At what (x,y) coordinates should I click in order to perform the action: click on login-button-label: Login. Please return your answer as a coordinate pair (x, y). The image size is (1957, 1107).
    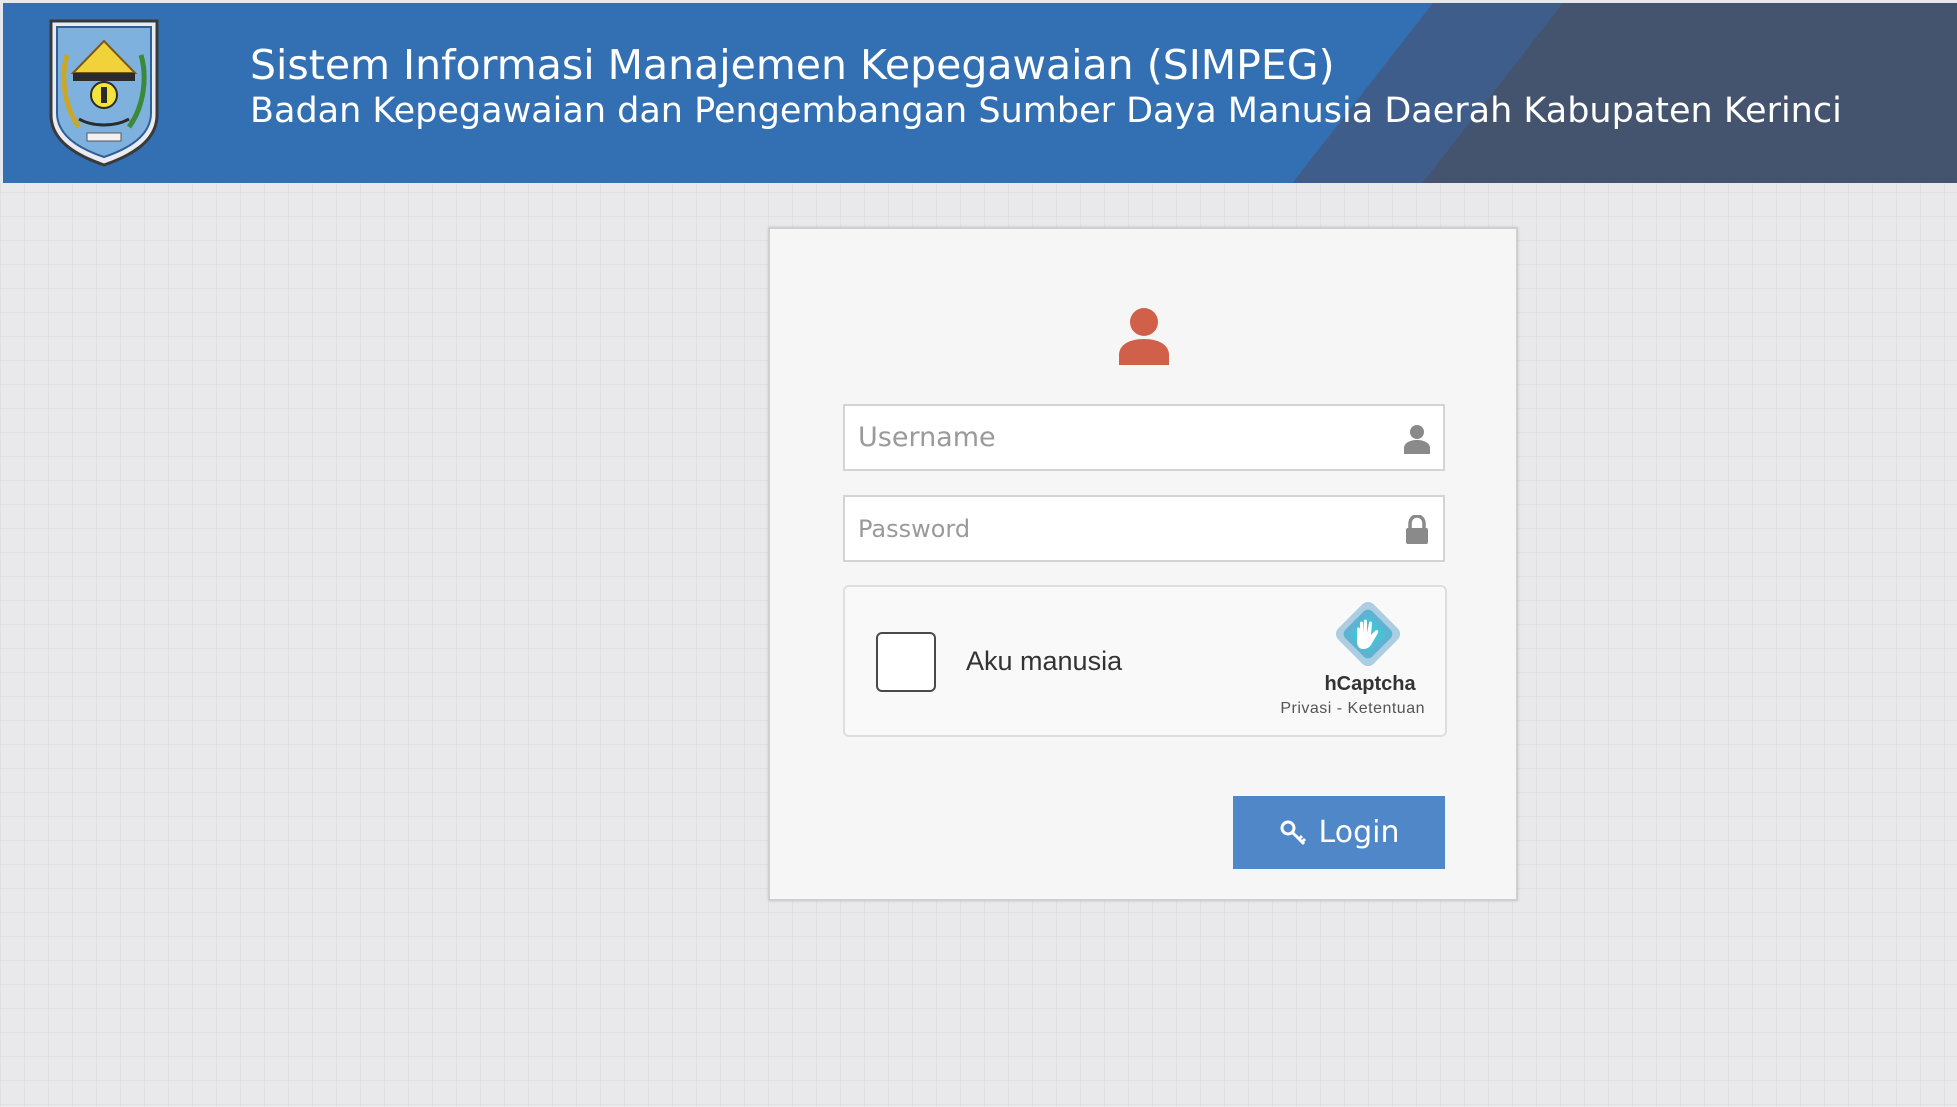
    Looking at the image, I should click on (1359, 832).